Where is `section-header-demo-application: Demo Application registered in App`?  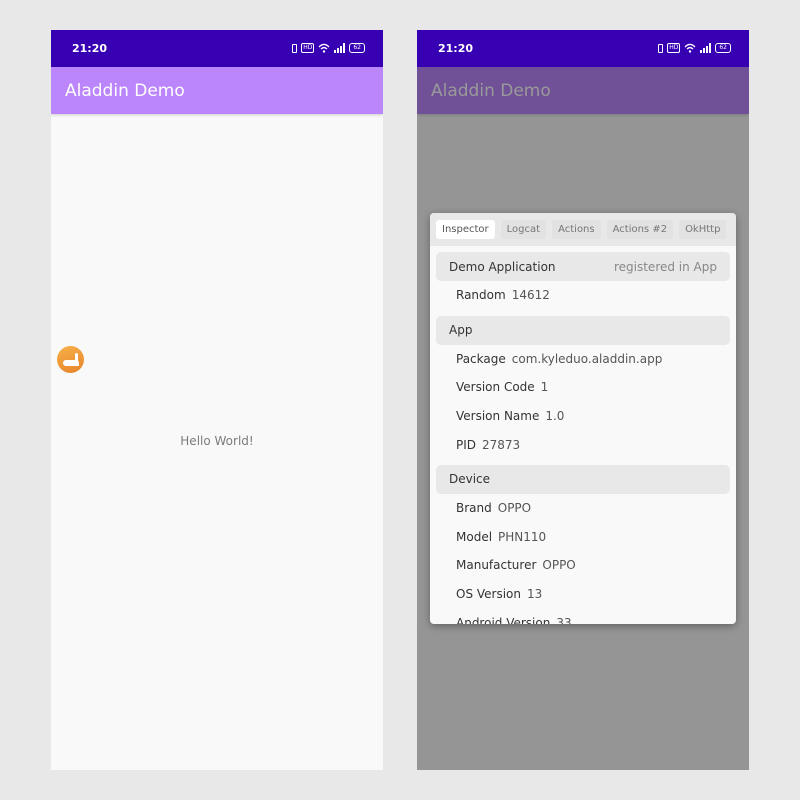
section-header-demo-application: Demo Application registered in App is located at coordinates (583, 266).